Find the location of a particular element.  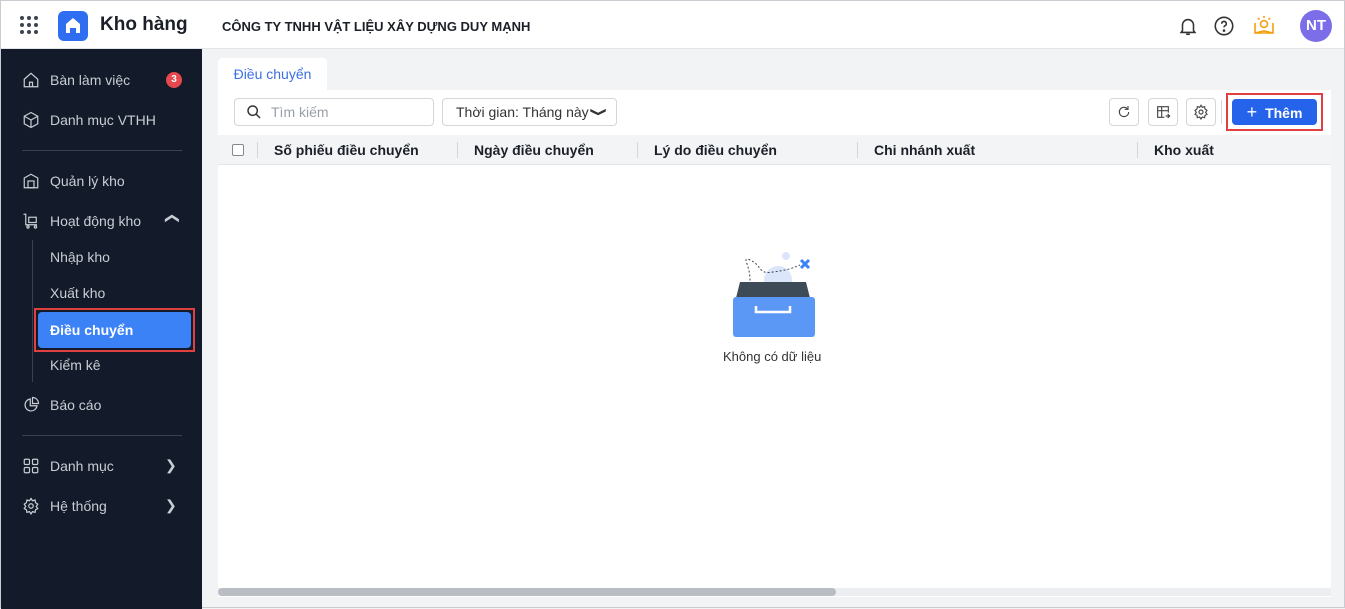

search-icon is located at coordinates (254, 112).